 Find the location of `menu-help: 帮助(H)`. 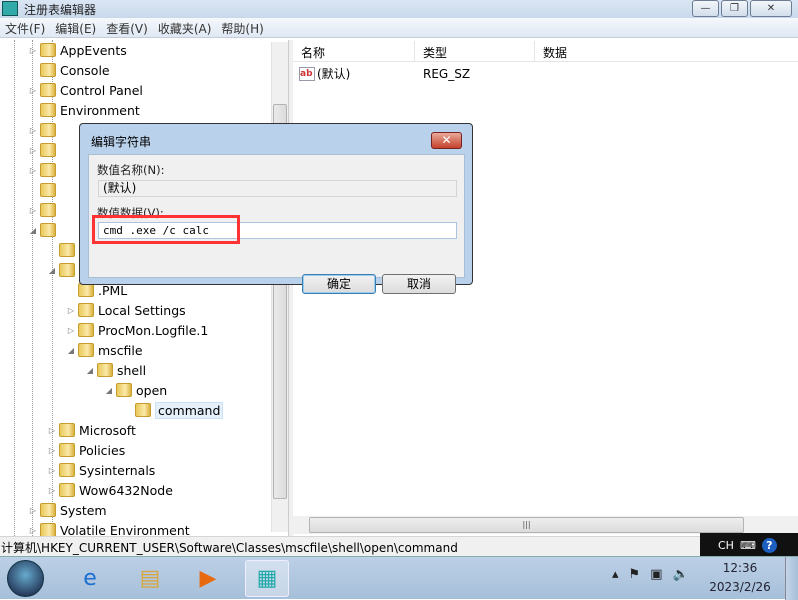

menu-help: 帮助(H) is located at coordinates (242, 27).